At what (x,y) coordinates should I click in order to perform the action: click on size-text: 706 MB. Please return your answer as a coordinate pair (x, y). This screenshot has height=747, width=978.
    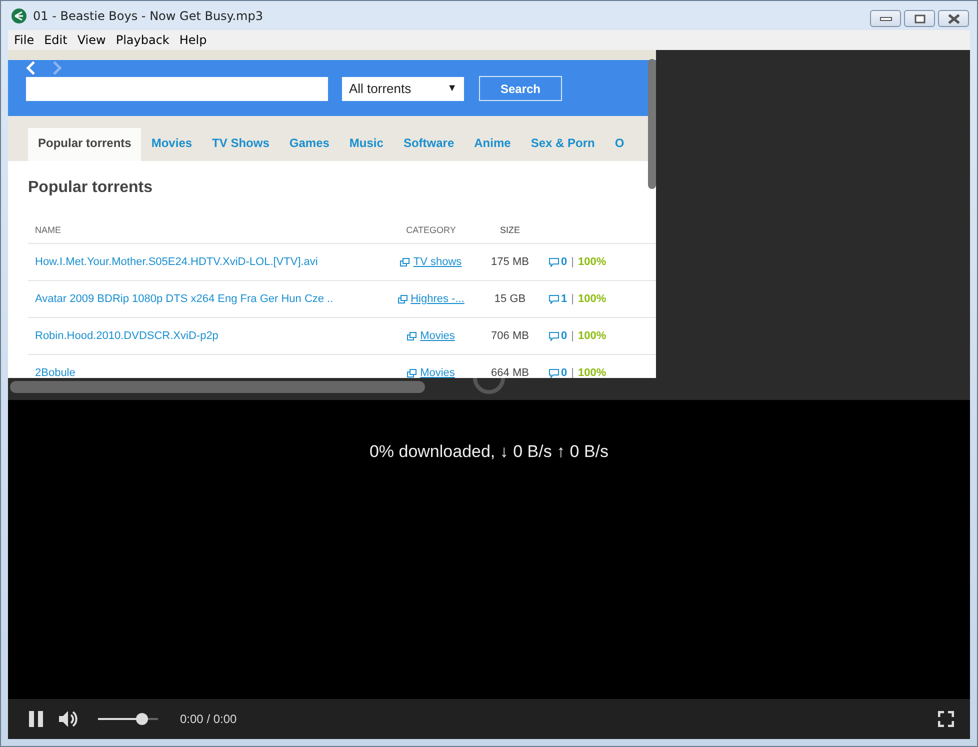
    Looking at the image, I should click on (510, 336).